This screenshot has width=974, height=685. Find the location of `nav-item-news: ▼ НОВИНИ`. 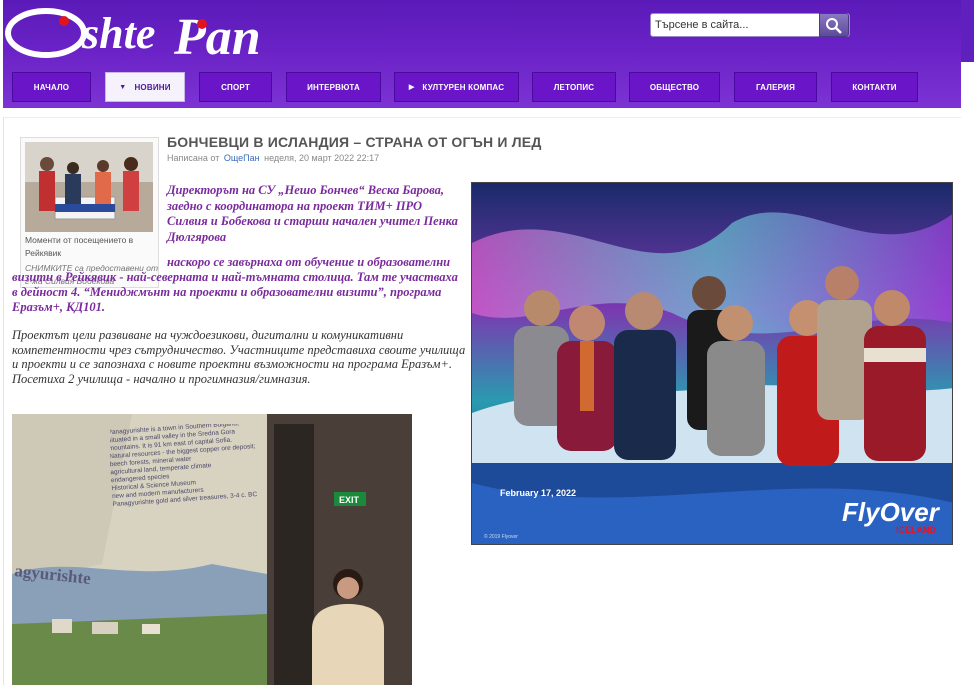

nav-item-news: ▼ НОВИНИ is located at coordinates (145, 87).